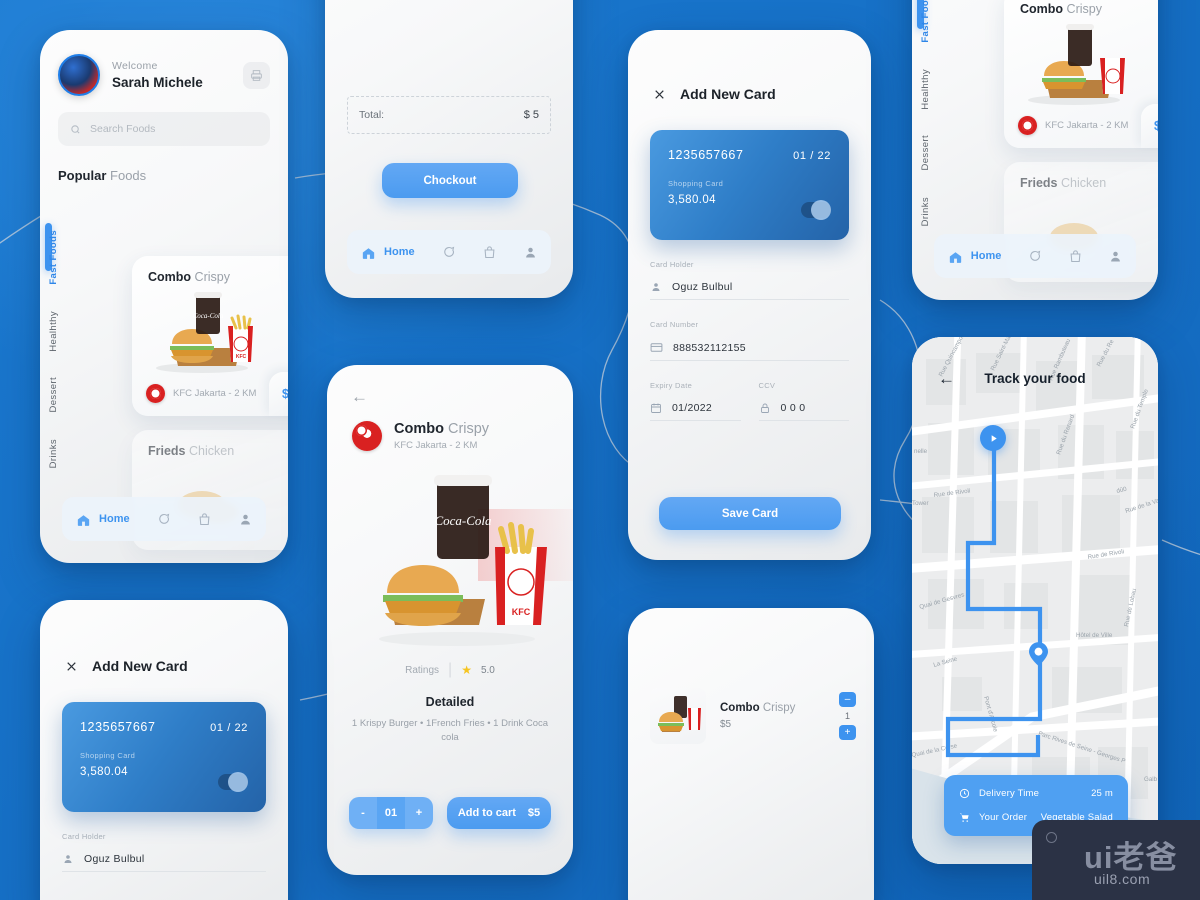  I want to click on avatar, so click(79, 75).